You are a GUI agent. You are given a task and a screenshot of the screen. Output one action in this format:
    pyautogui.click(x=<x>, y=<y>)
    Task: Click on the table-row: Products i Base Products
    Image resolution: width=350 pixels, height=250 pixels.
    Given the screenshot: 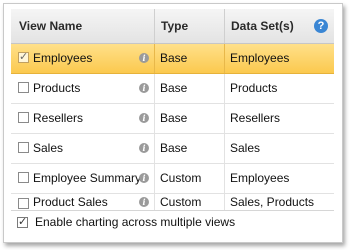 What is the action you would take?
    pyautogui.click(x=172, y=89)
    